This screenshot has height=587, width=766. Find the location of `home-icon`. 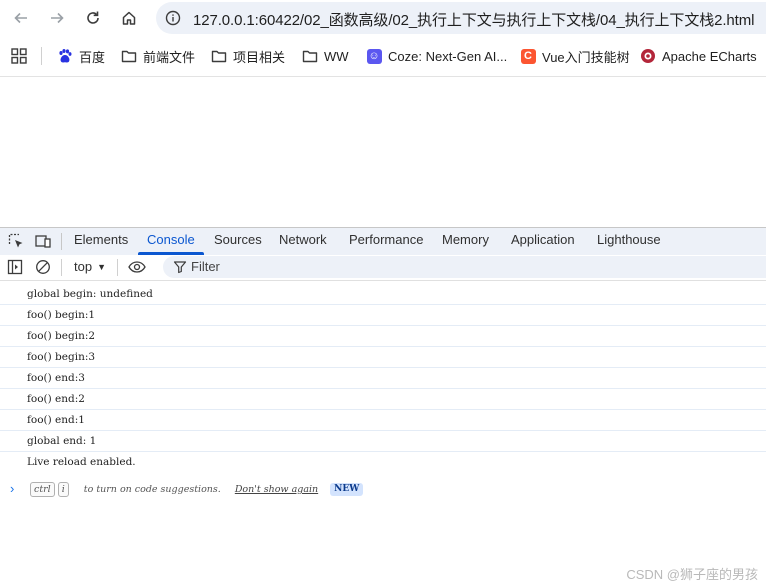

home-icon is located at coordinates (129, 18).